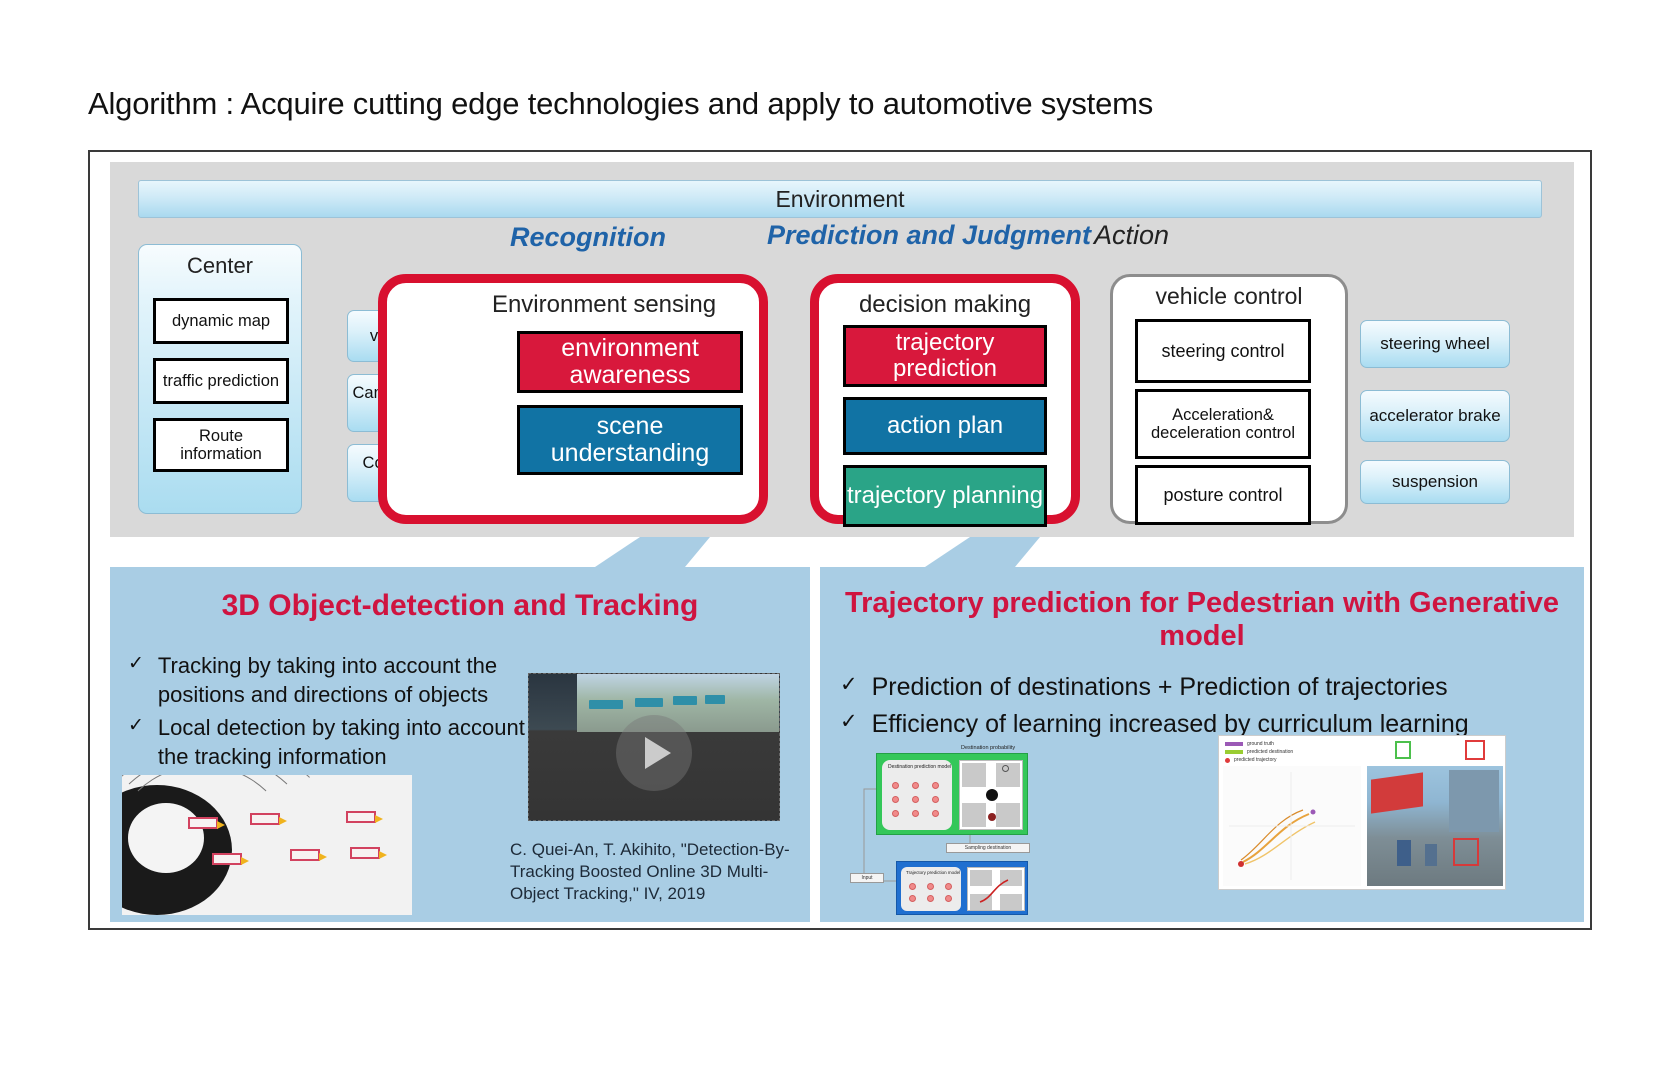 The height and width of the screenshot is (1088, 1680). Describe the element at coordinates (996, 889) in the screenshot. I see `trajectory-output-grid` at that location.